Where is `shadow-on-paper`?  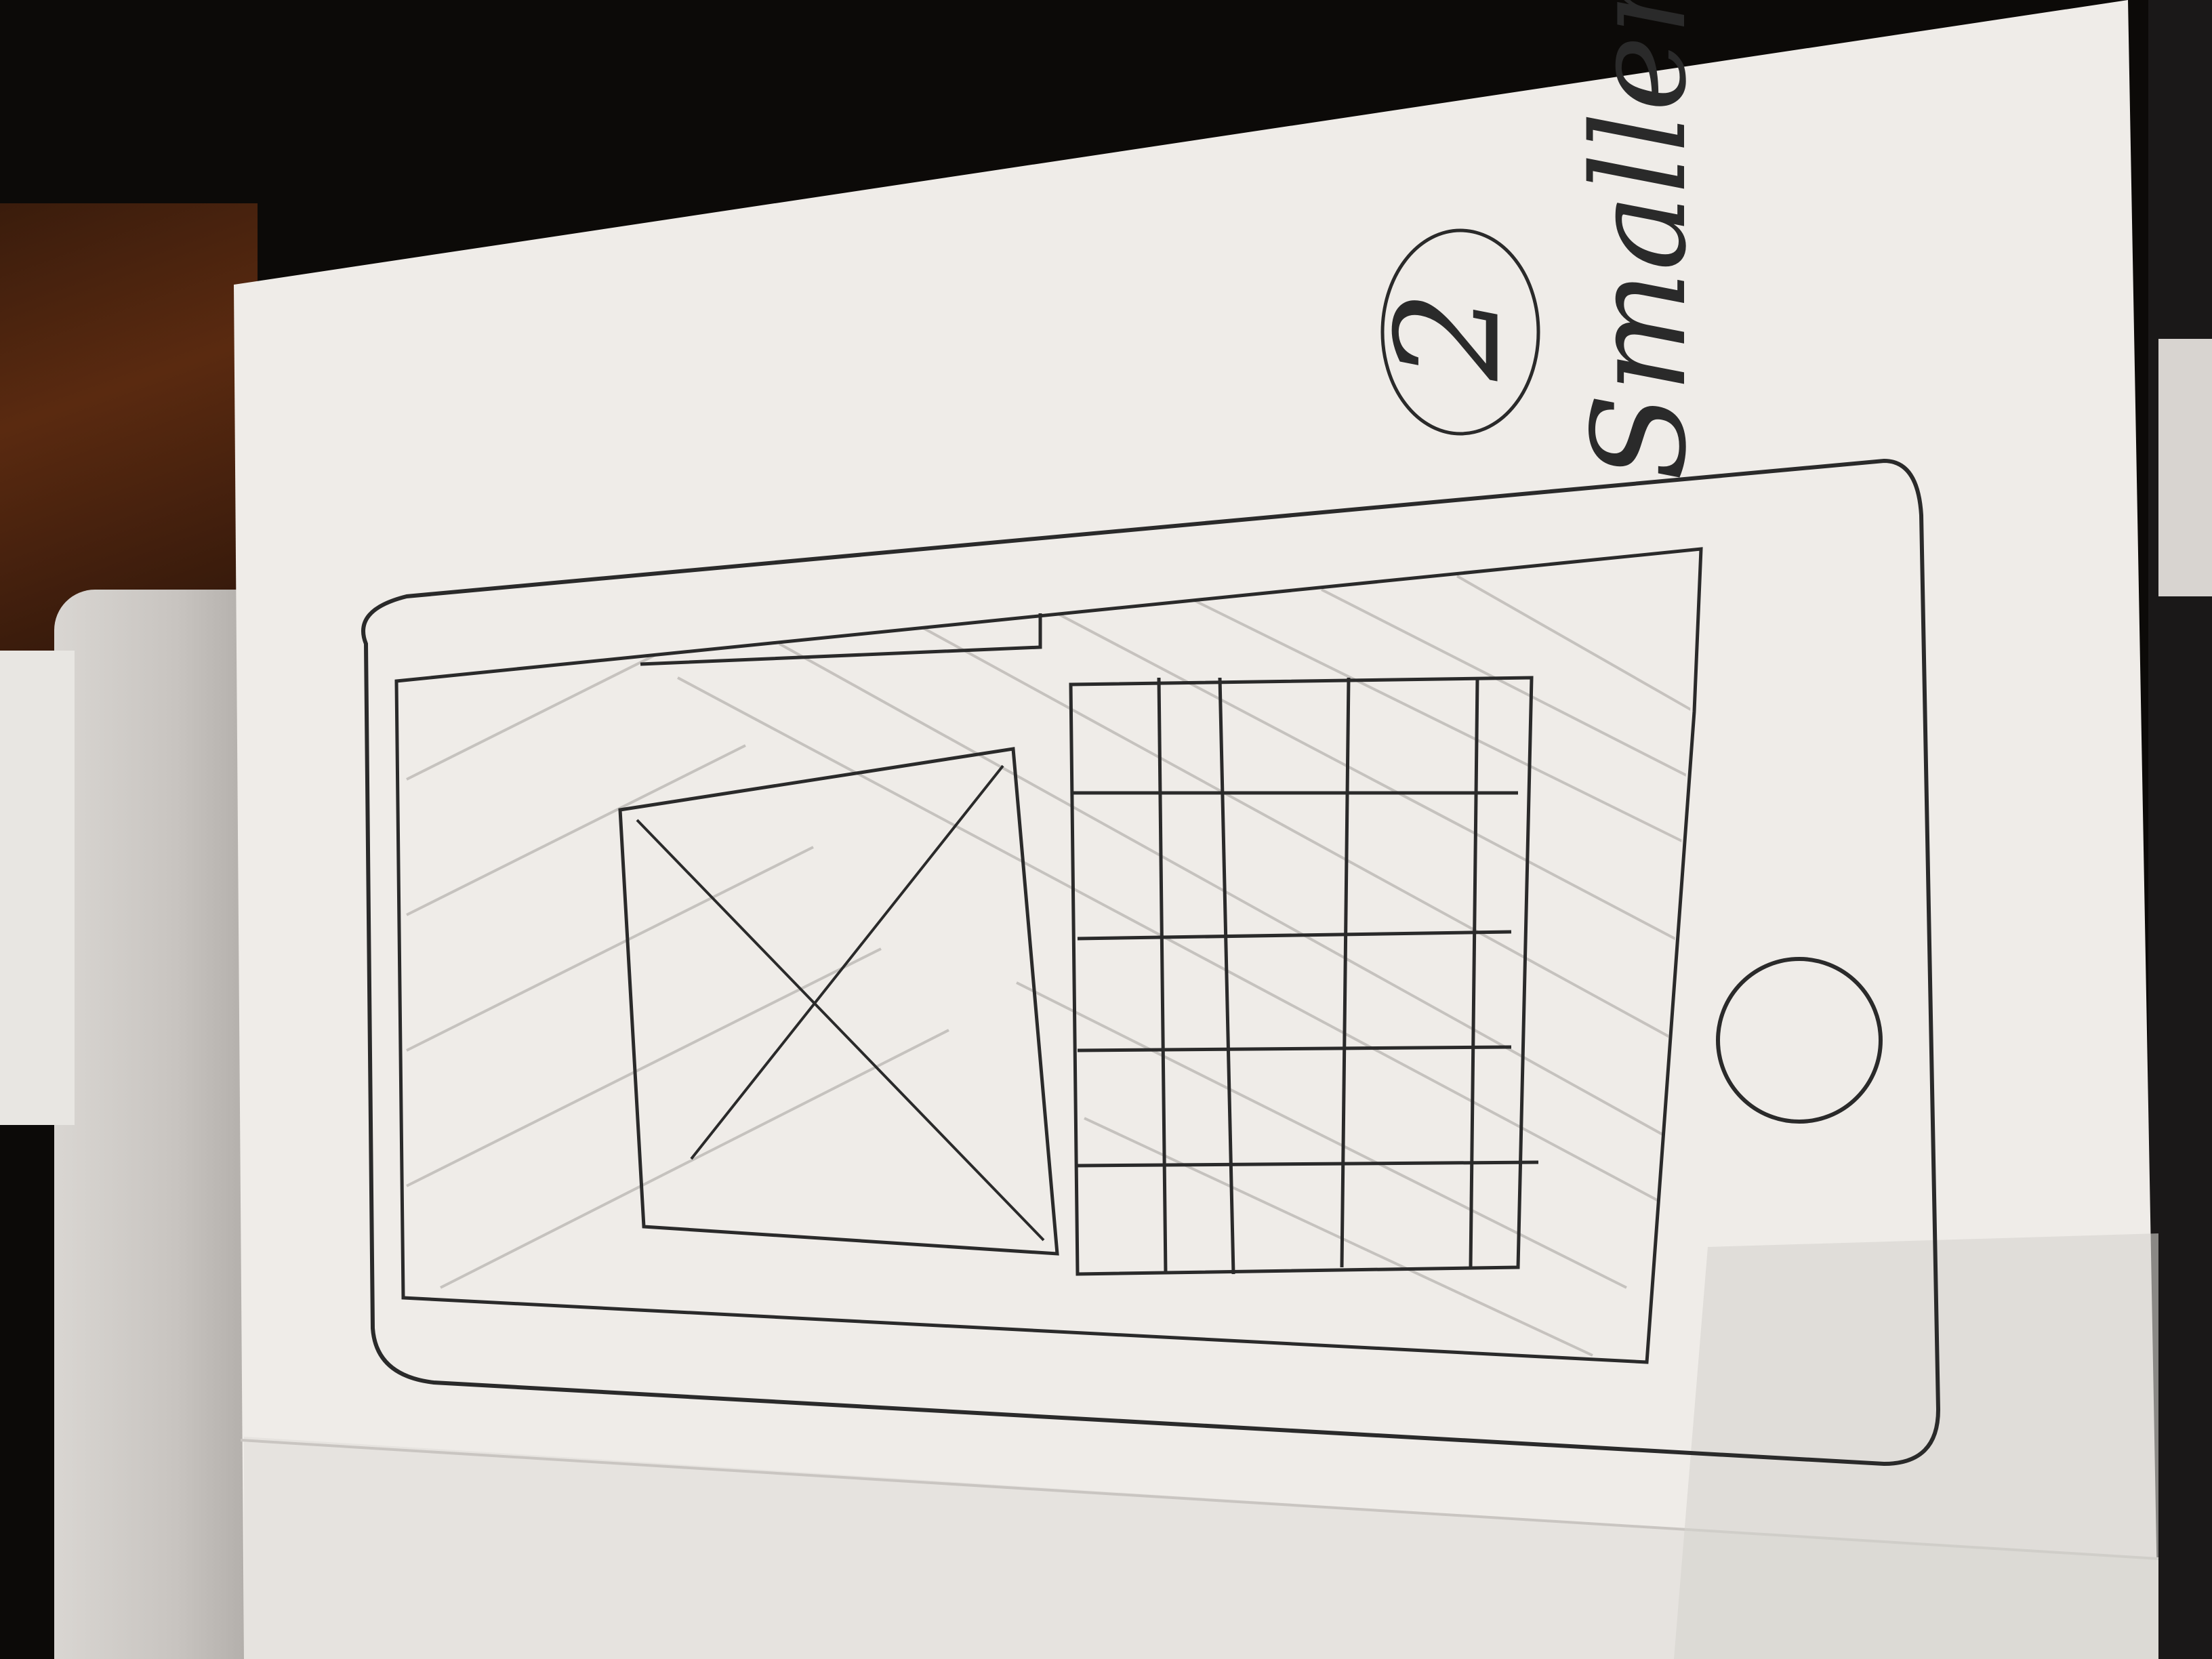
shadow-on-paper is located at coordinates (1916, 1446).